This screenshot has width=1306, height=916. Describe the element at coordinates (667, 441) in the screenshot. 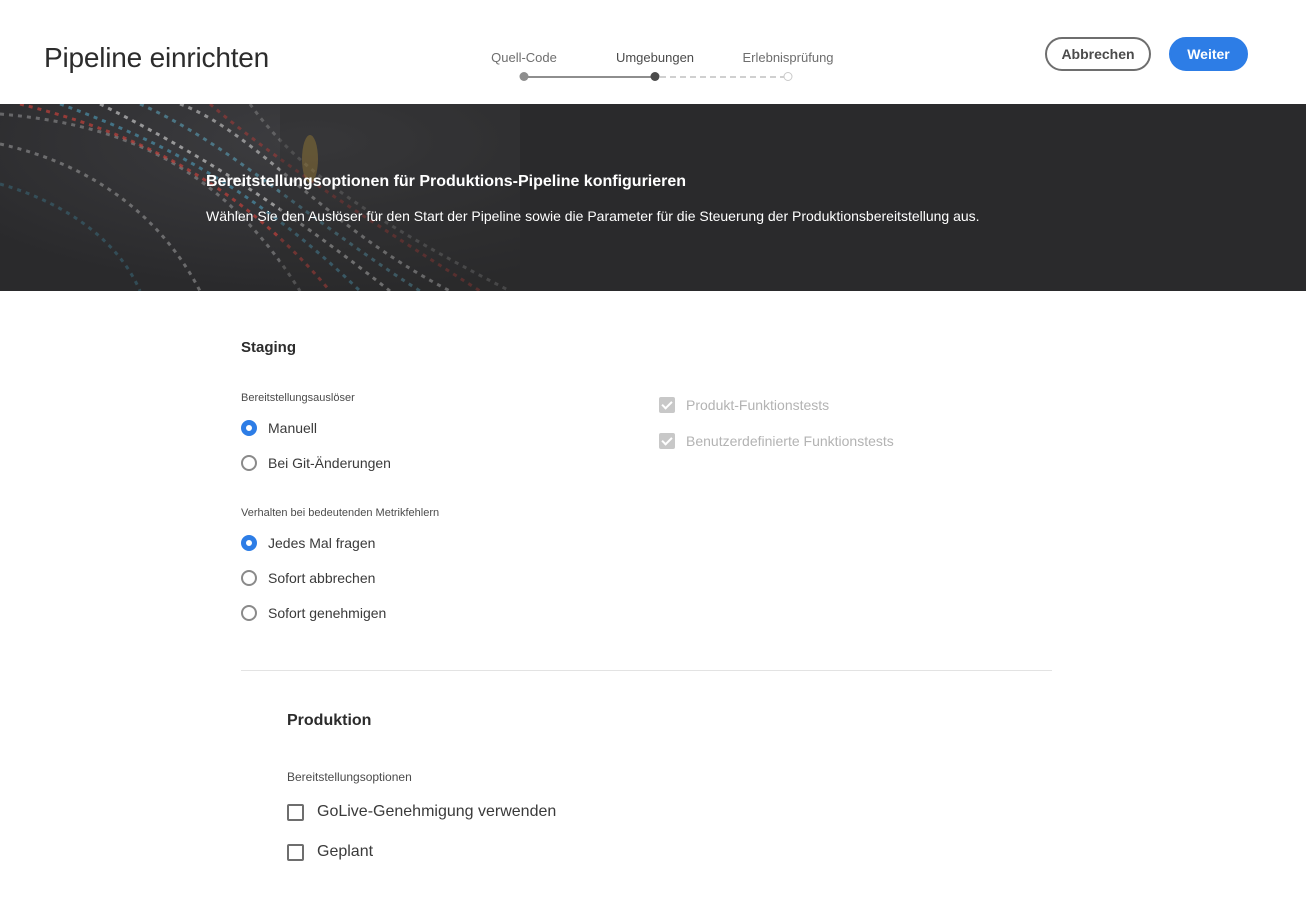

I see `checkbox-custom-functional-tests-box` at that location.